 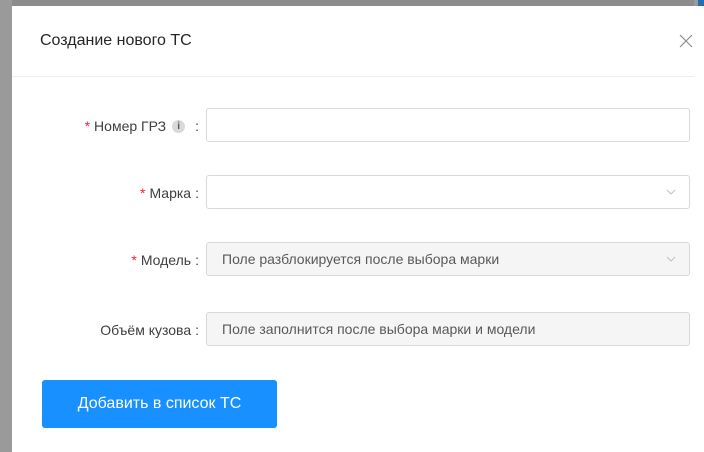 I want to click on dialog-title: Создание нового ТС, so click(x=116, y=40).